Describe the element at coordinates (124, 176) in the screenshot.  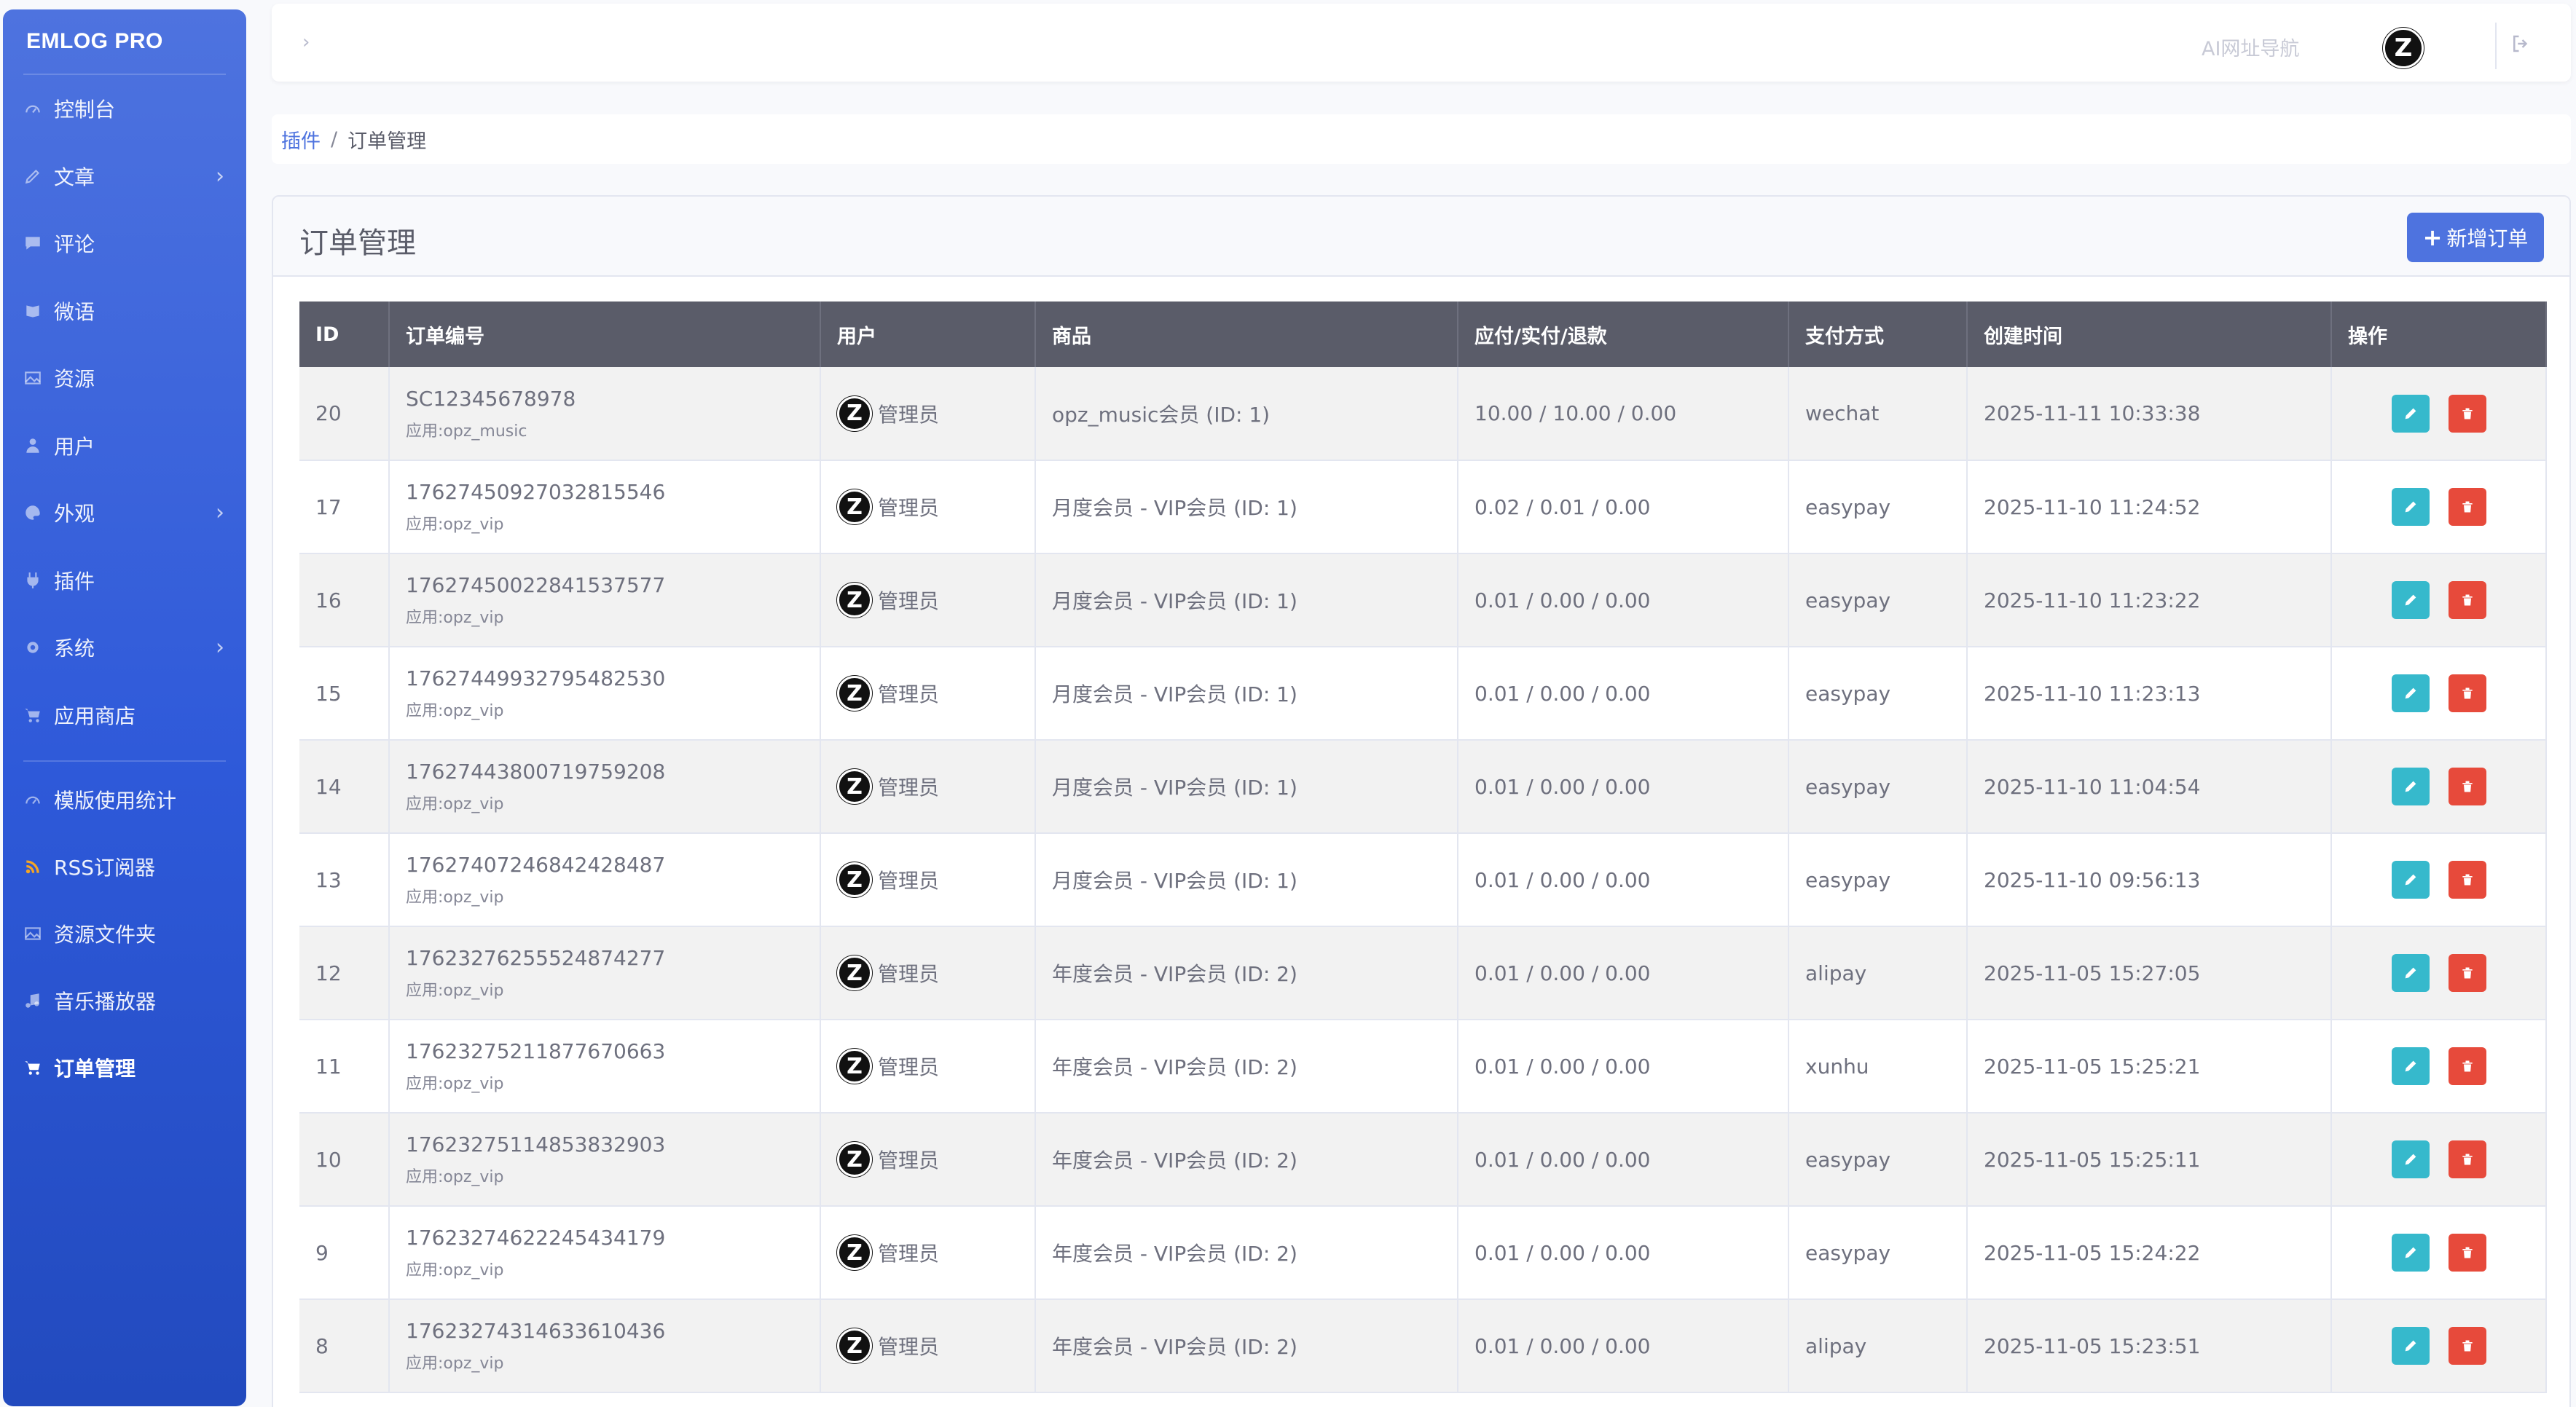
I see `sidebar-item-posts: 文章 ›` at that location.